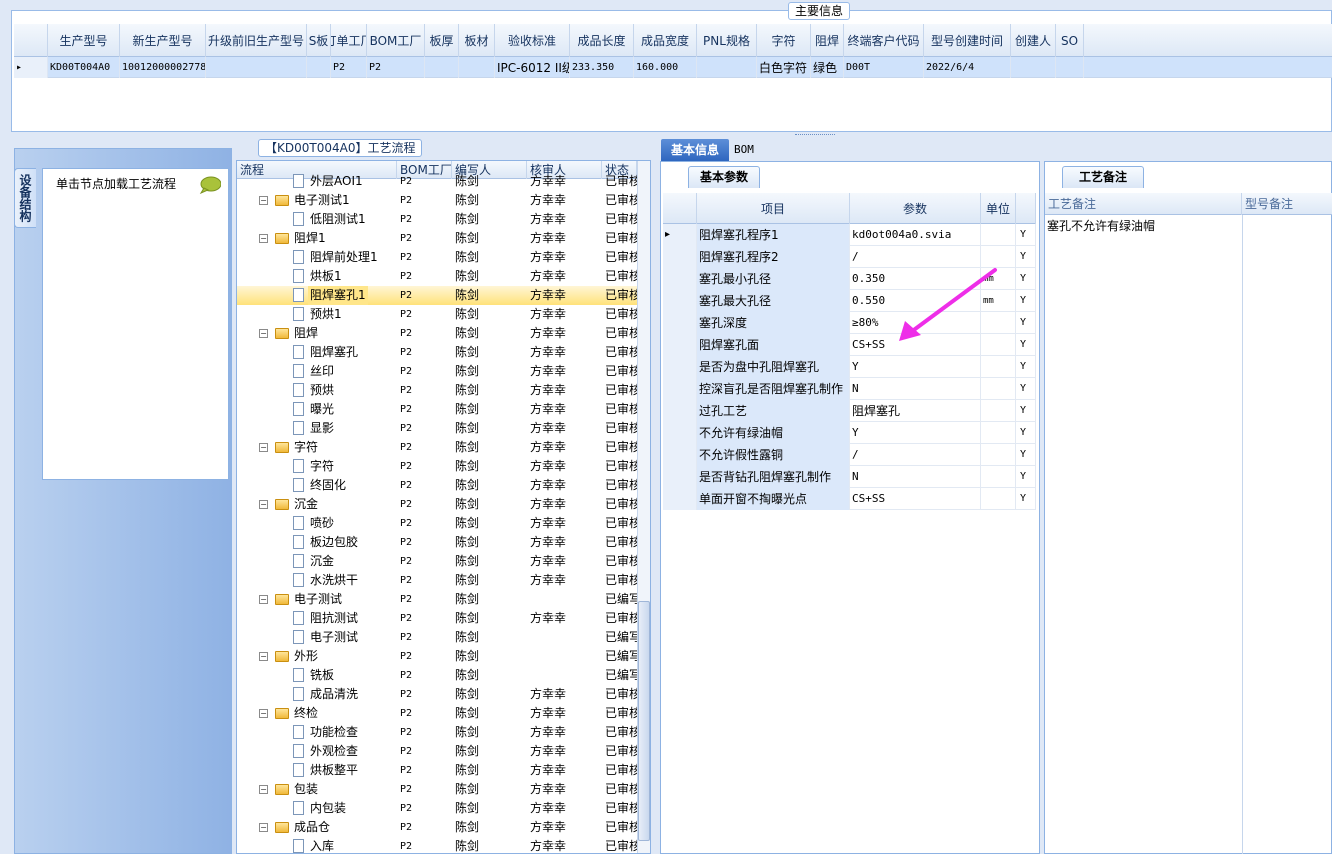  I want to click on param-cell-item: 阻焊塞孔程序1, so click(773, 235).